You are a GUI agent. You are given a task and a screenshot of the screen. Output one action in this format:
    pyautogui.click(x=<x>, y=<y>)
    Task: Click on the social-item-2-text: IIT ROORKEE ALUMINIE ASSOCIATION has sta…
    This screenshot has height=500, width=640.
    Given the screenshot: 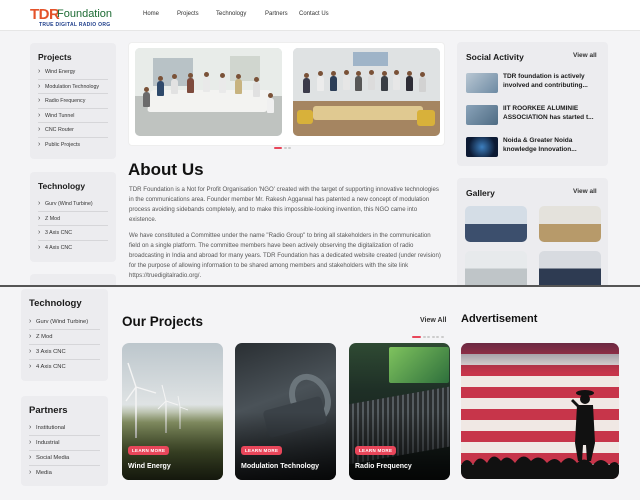 What is the action you would take?
    pyautogui.click(x=548, y=113)
    